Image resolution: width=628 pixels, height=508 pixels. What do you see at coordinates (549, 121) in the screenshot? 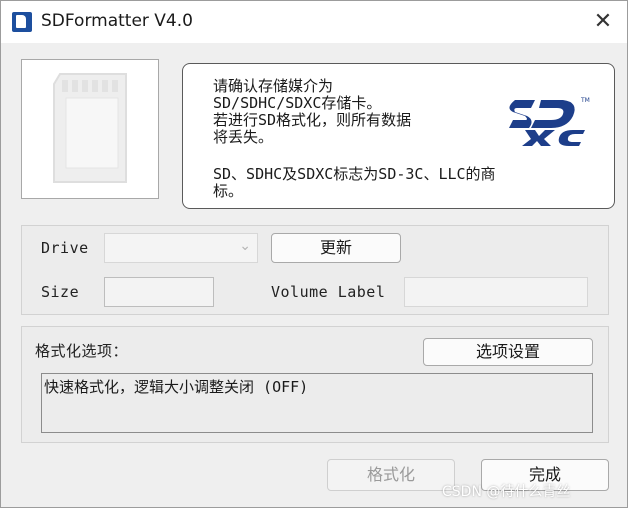
I see `sdxc-logo-icon: TM` at bounding box center [549, 121].